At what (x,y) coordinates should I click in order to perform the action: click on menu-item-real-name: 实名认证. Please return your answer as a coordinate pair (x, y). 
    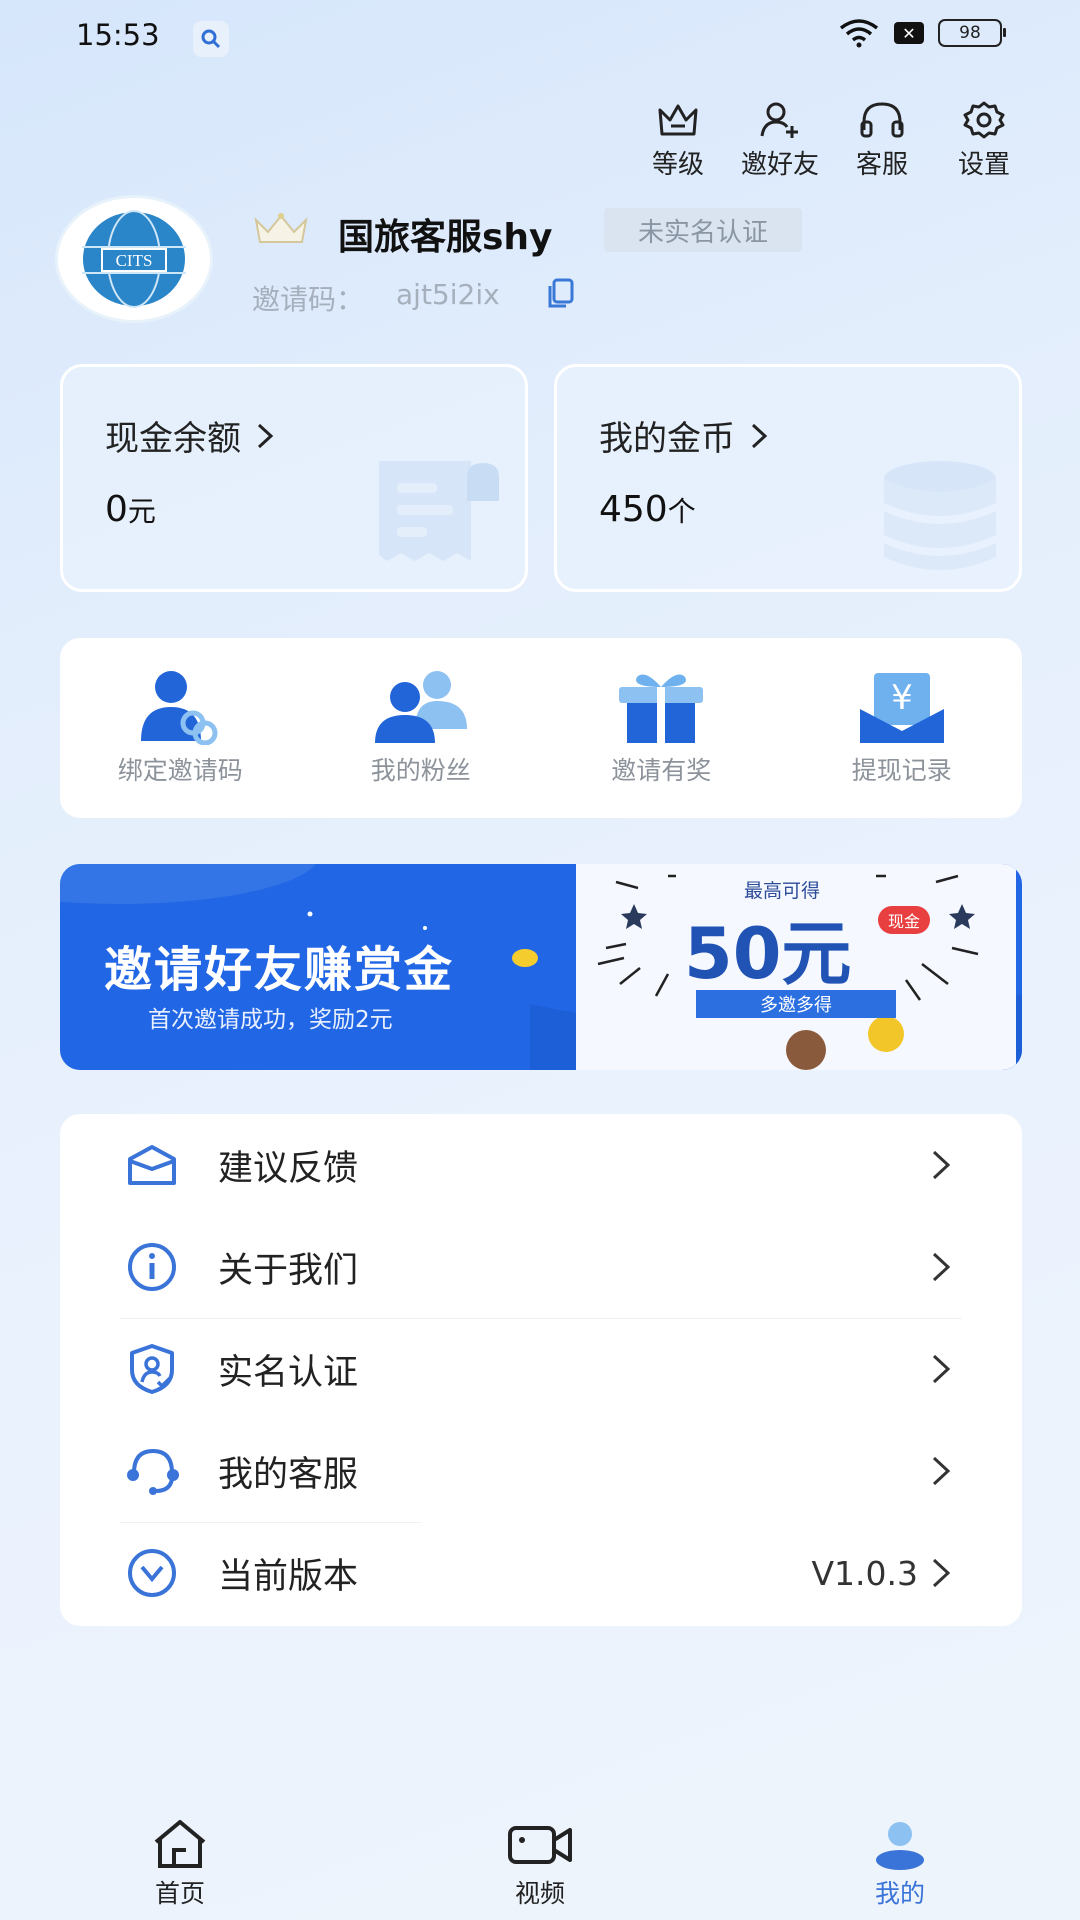
    Looking at the image, I should click on (541, 1369).